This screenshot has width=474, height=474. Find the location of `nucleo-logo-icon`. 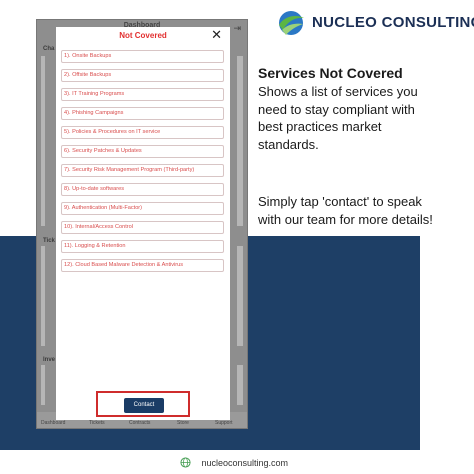

nucleo-logo-icon is located at coordinates (291, 23).